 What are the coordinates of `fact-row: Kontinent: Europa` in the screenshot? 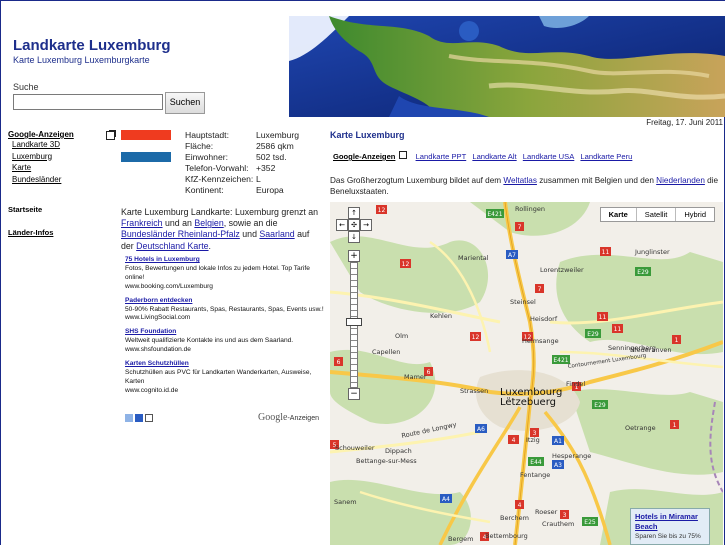 It's located at (242, 190).